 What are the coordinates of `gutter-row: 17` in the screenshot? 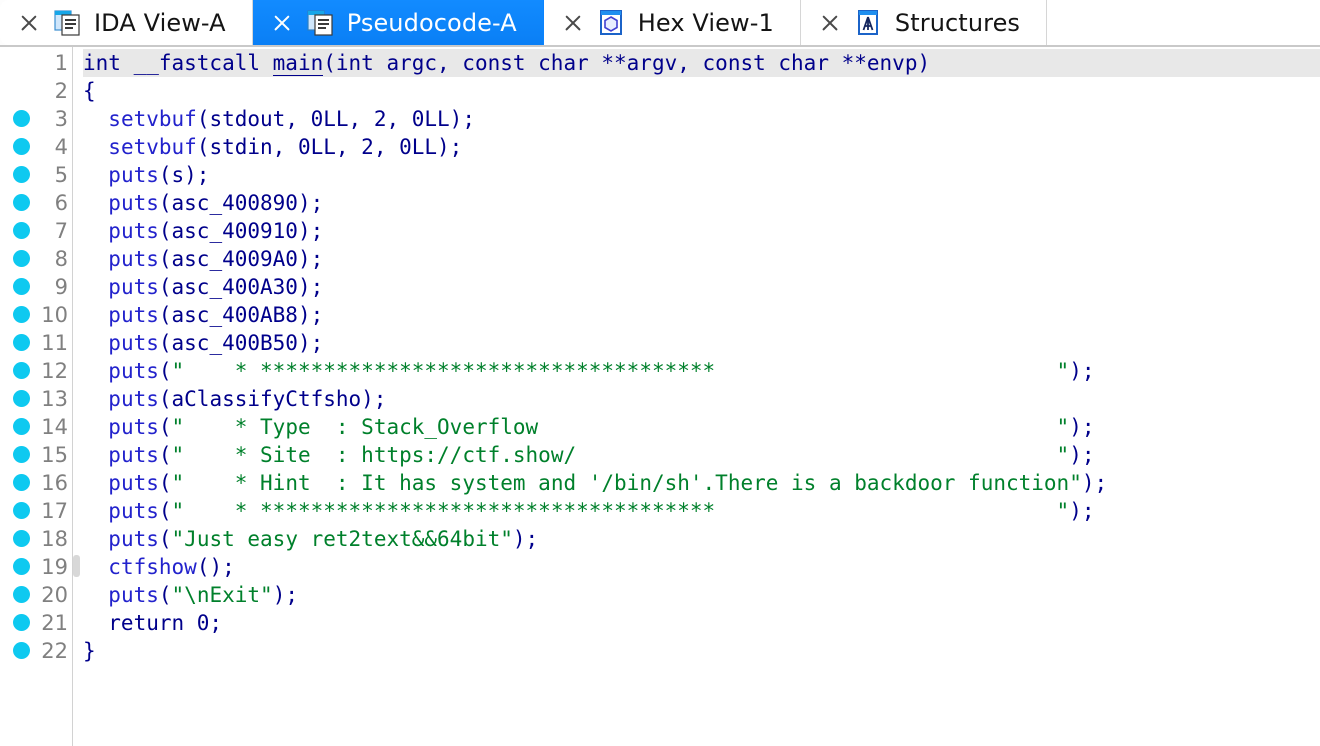 It's located at (36, 511).